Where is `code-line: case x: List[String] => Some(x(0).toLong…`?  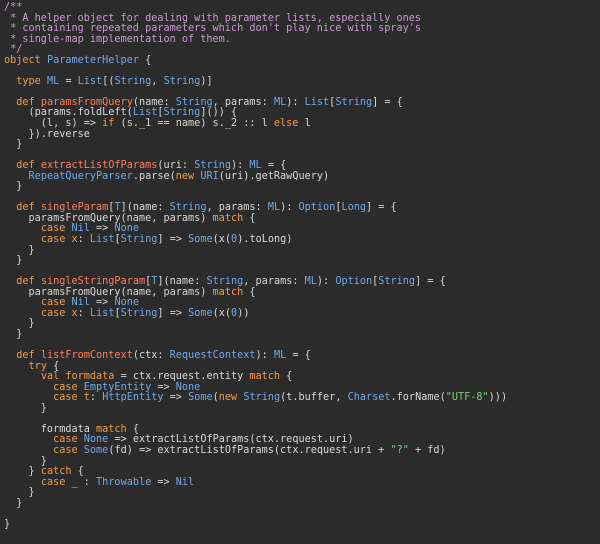 code-line: case x: List[String] => Some(x(0).toLong… is located at coordinates (300, 240).